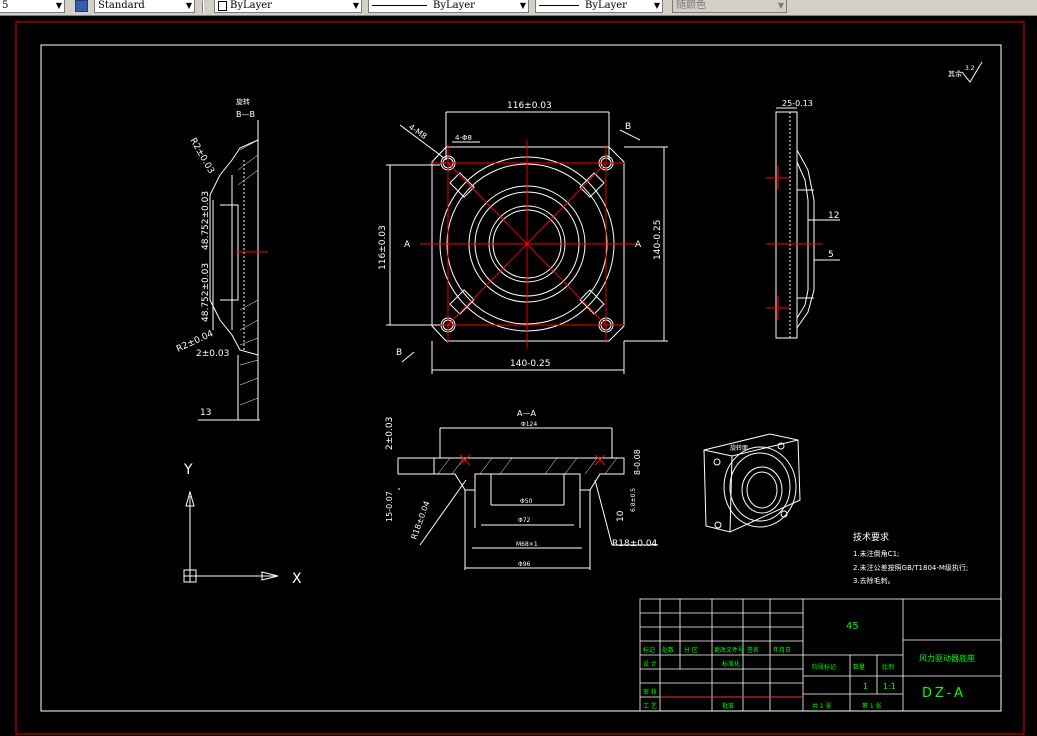  What do you see at coordinates (206, 292) in the screenshot?
I see `dim-48752-bottom-text: 48.752±0.03` at bounding box center [206, 292].